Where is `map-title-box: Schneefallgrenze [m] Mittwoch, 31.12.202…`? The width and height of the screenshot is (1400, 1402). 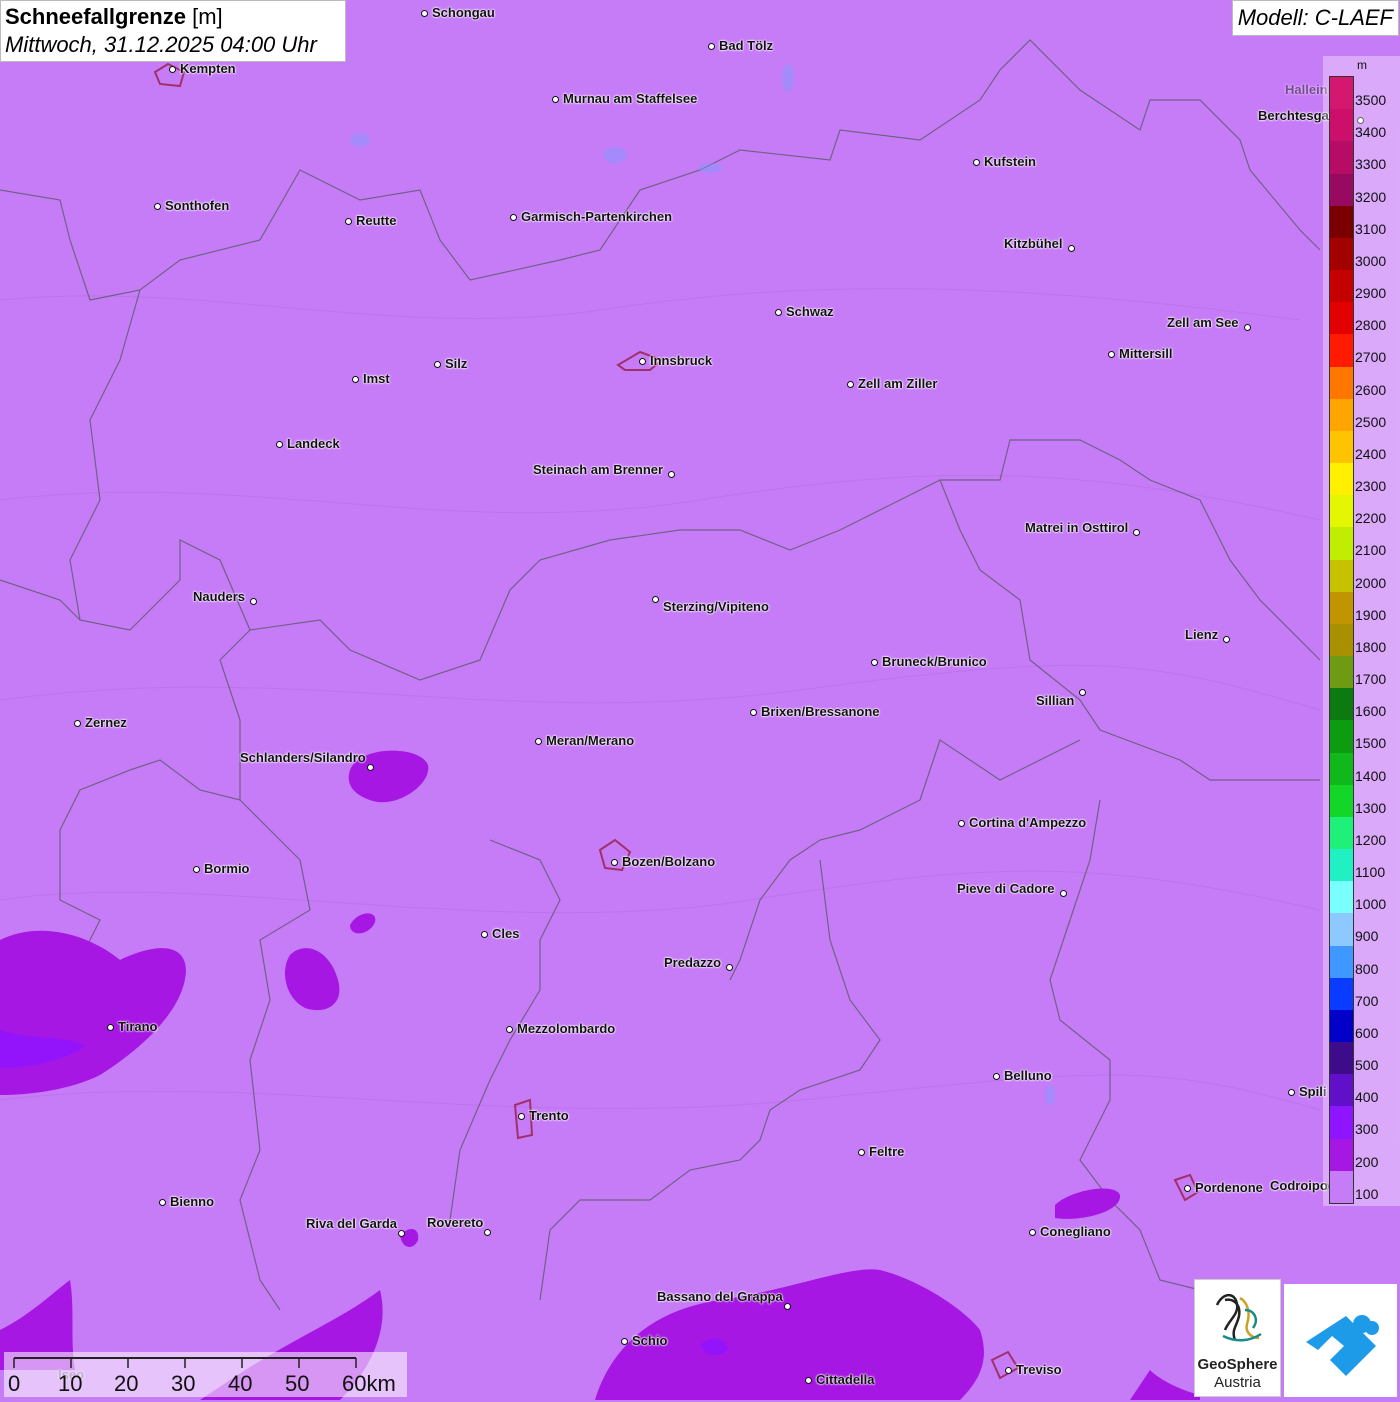 map-title-box: Schneefallgrenze [m] Mittwoch, 31.12.202… is located at coordinates (173, 31).